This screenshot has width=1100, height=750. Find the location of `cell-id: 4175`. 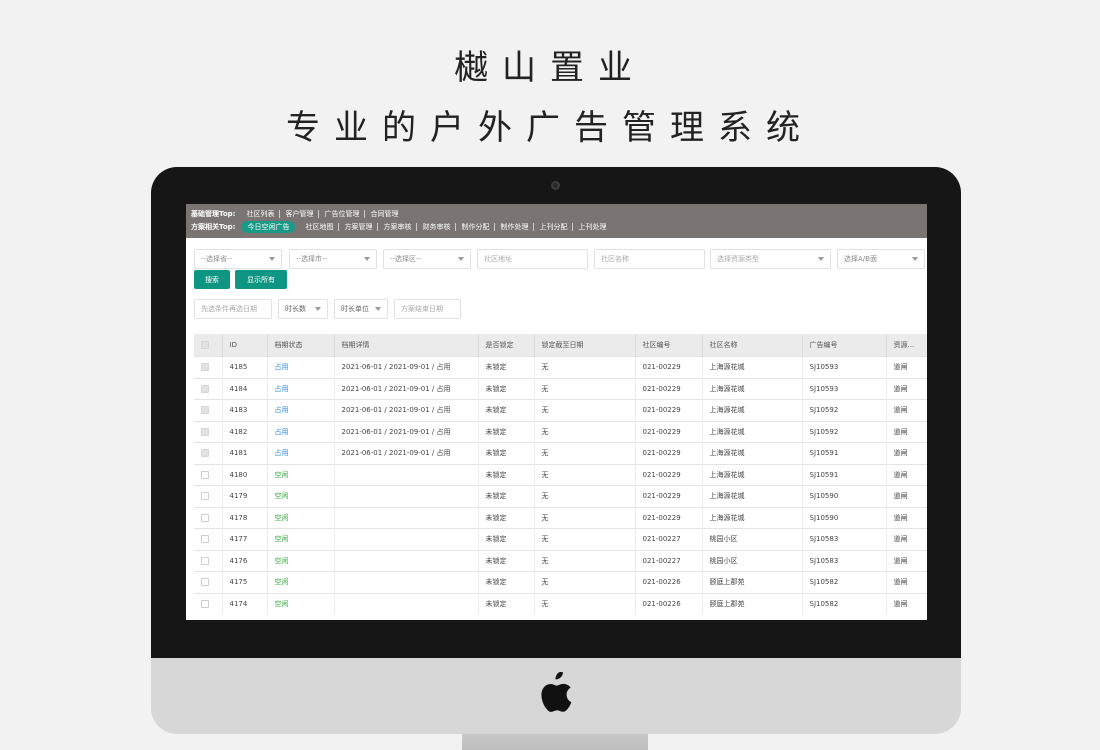

cell-id: 4175 is located at coordinates (245, 582).